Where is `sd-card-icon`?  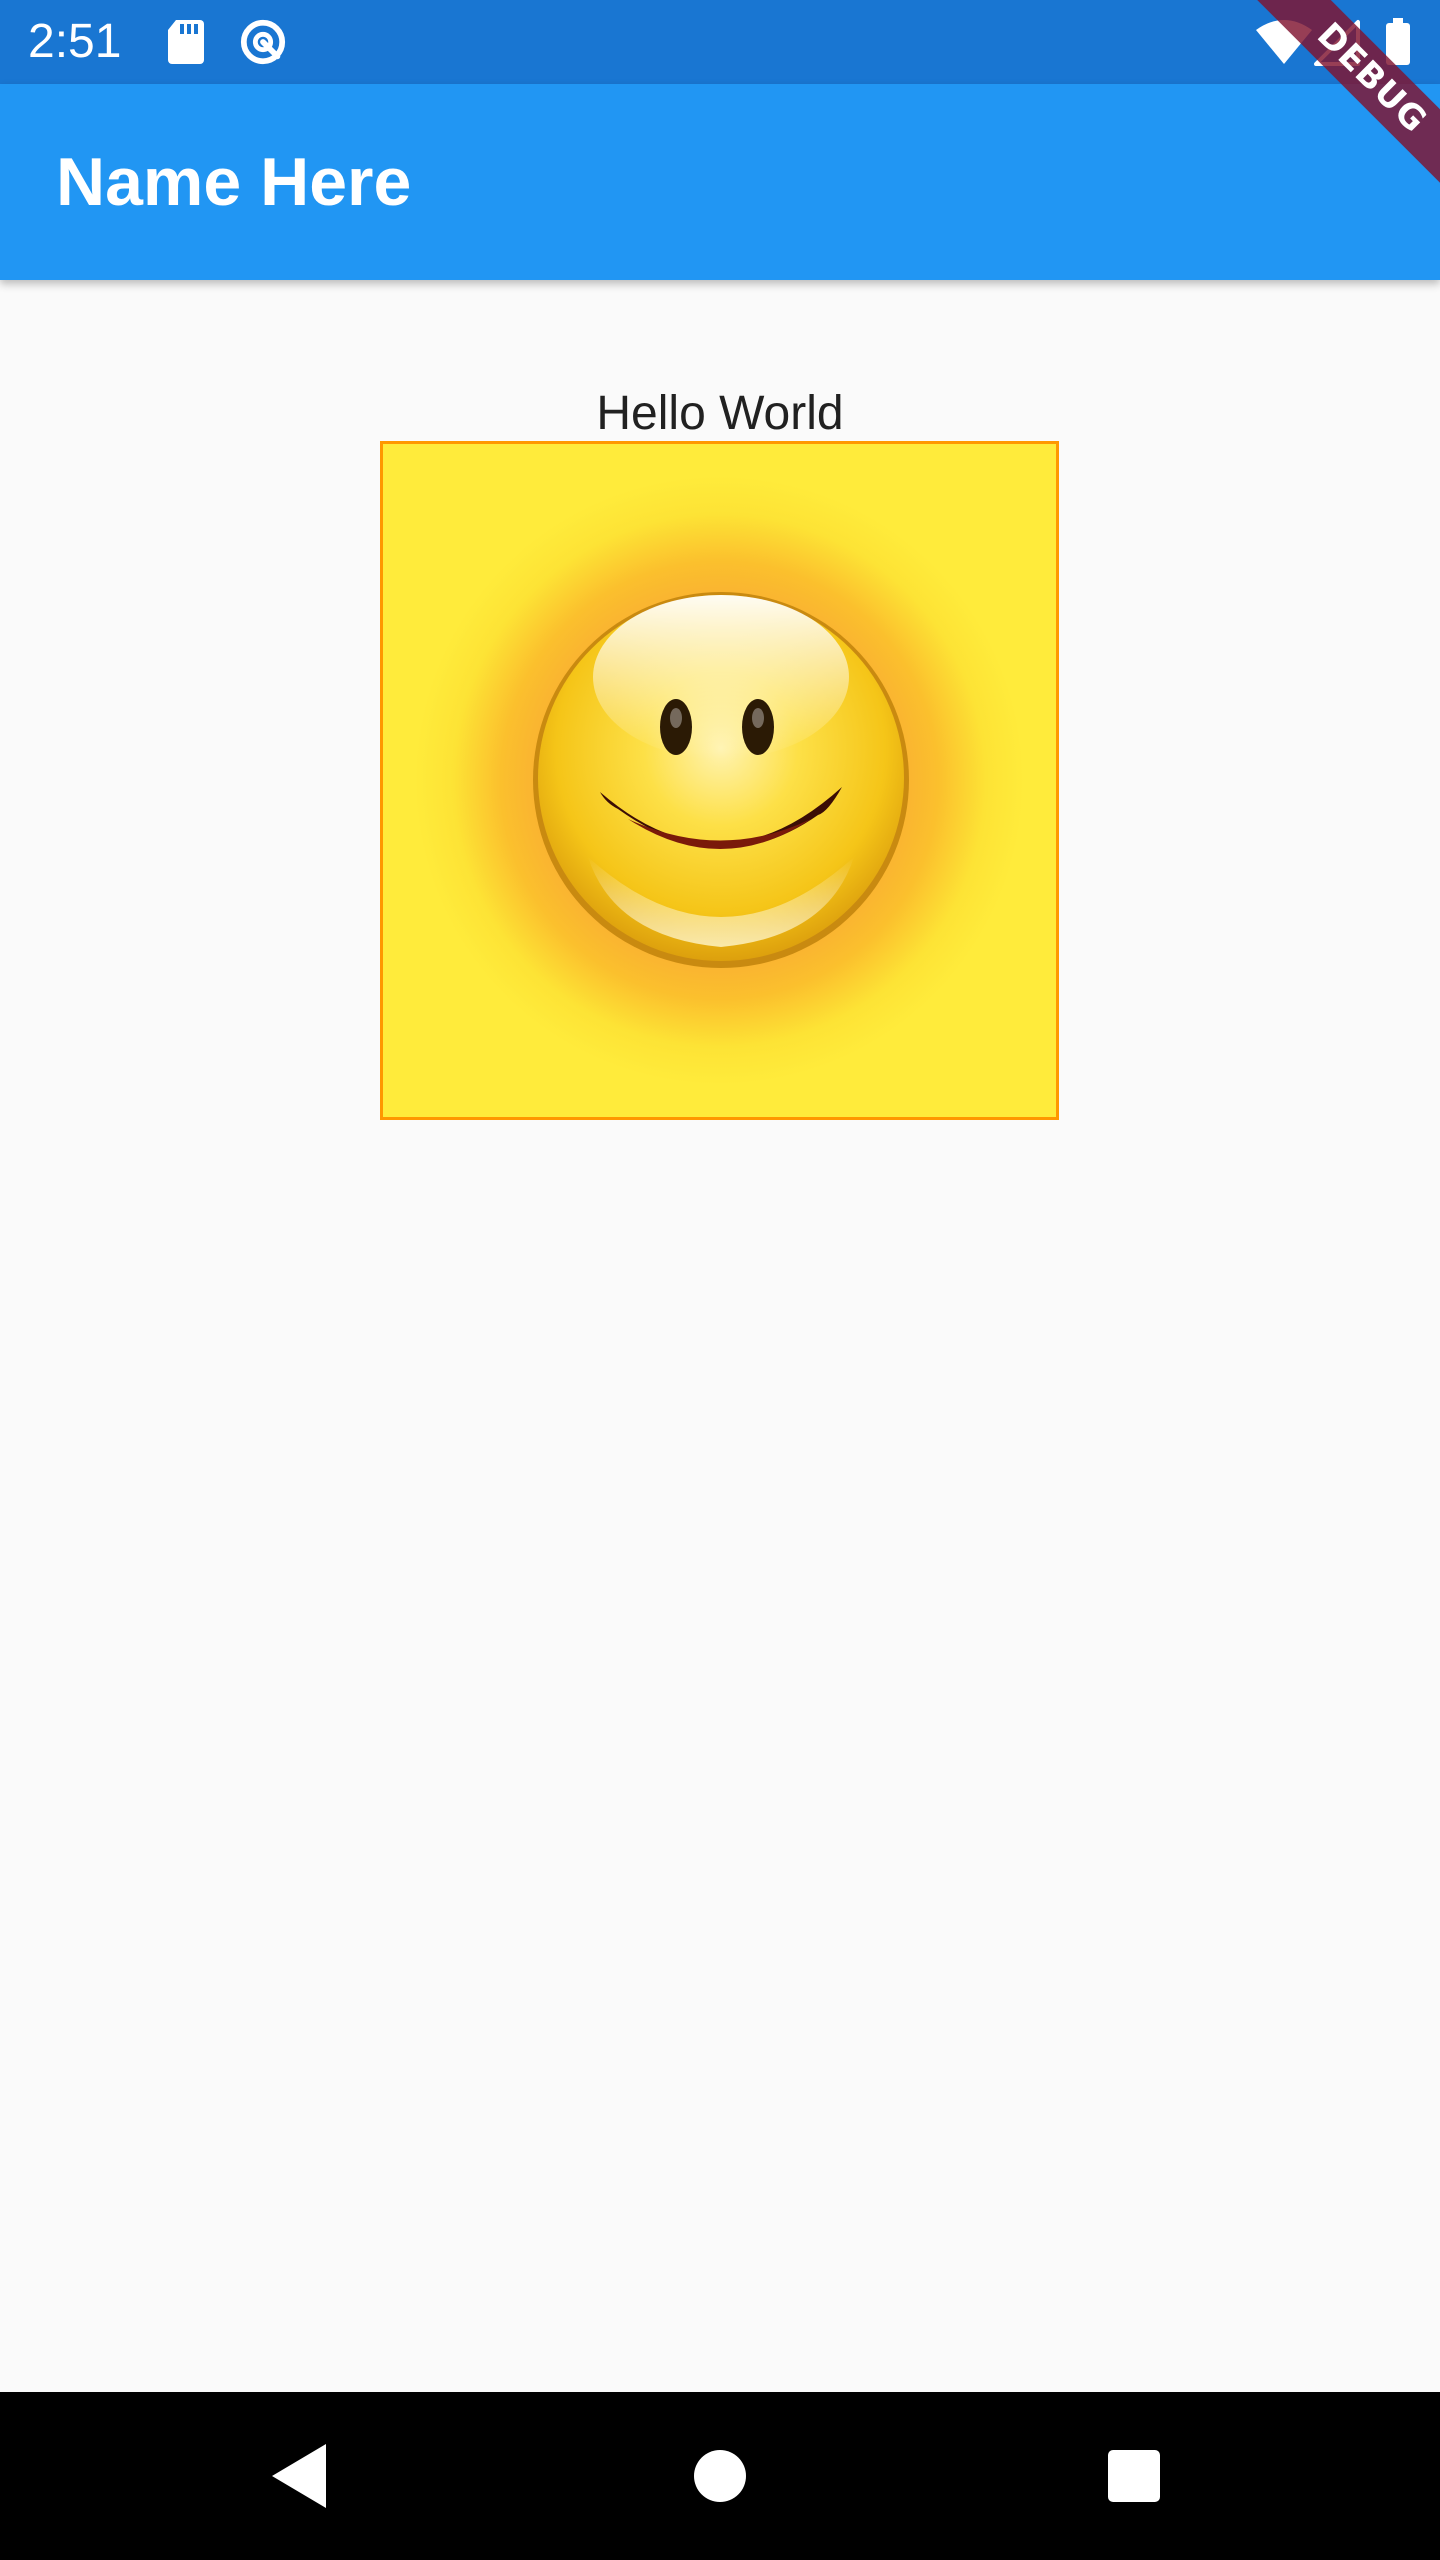 sd-card-icon is located at coordinates (186, 42).